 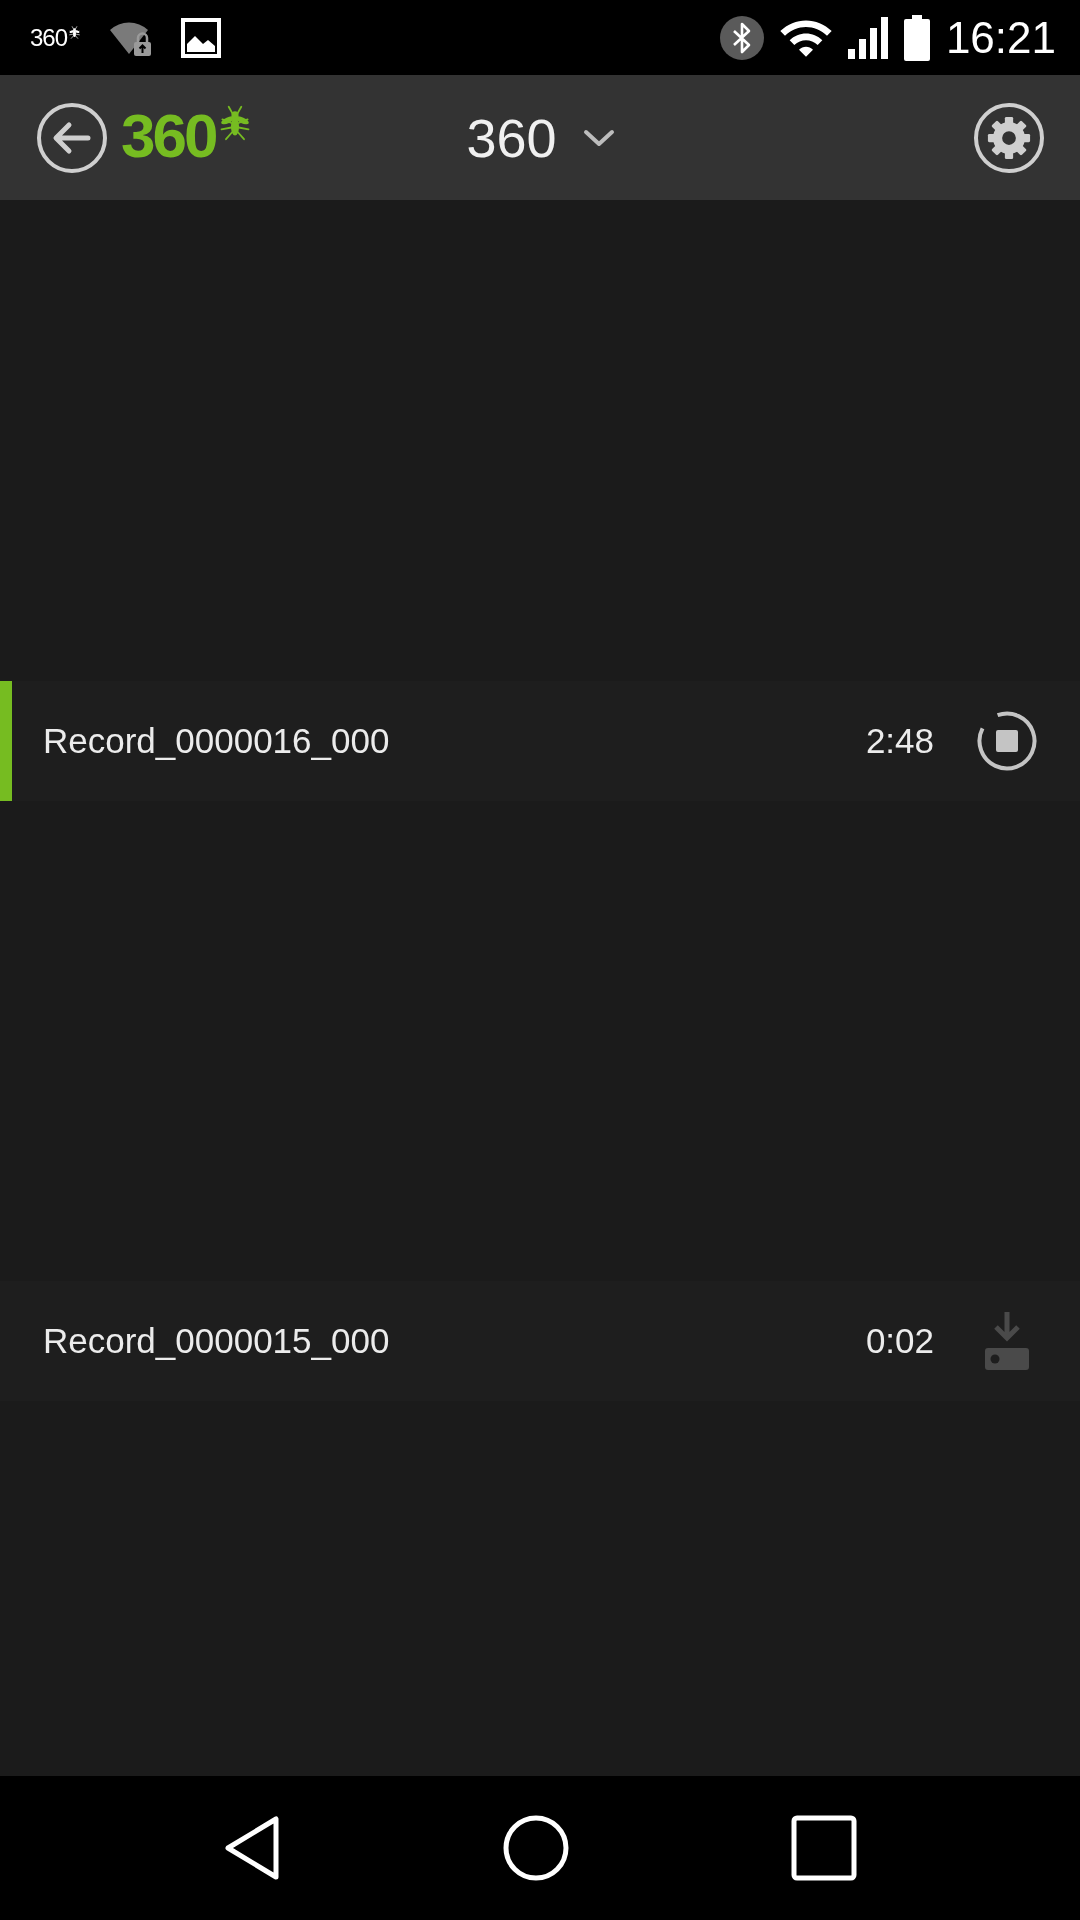 I want to click on battery-icon, so click(x=916, y=37).